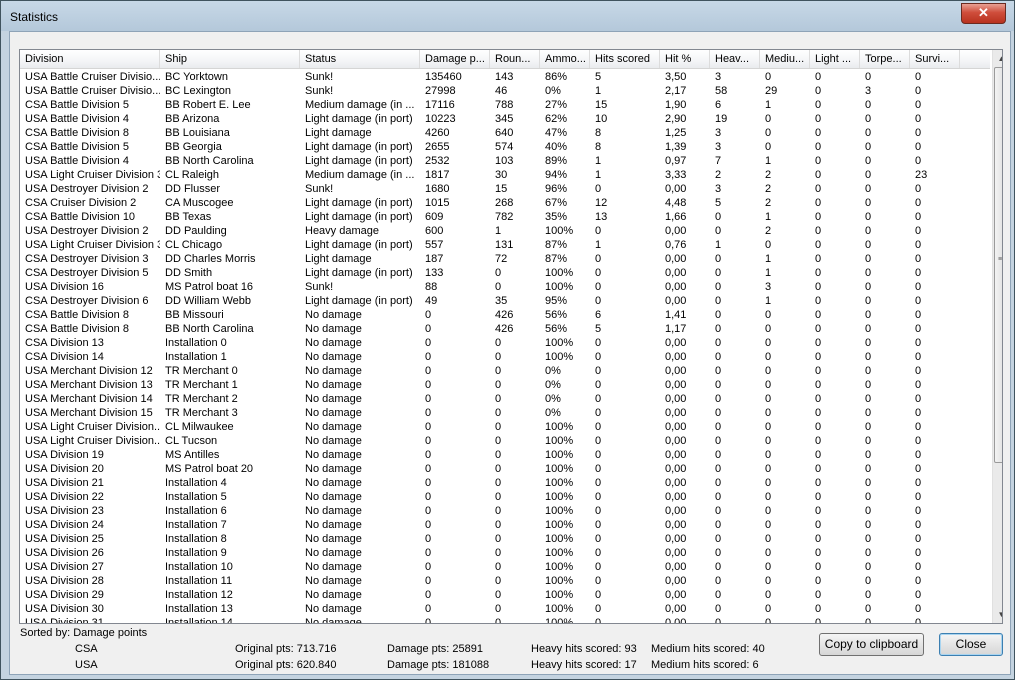  What do you see at coordinates (983, 13) in the screenshot?
I see `window-close-icon: ✕` at bounding box center [983, 13].